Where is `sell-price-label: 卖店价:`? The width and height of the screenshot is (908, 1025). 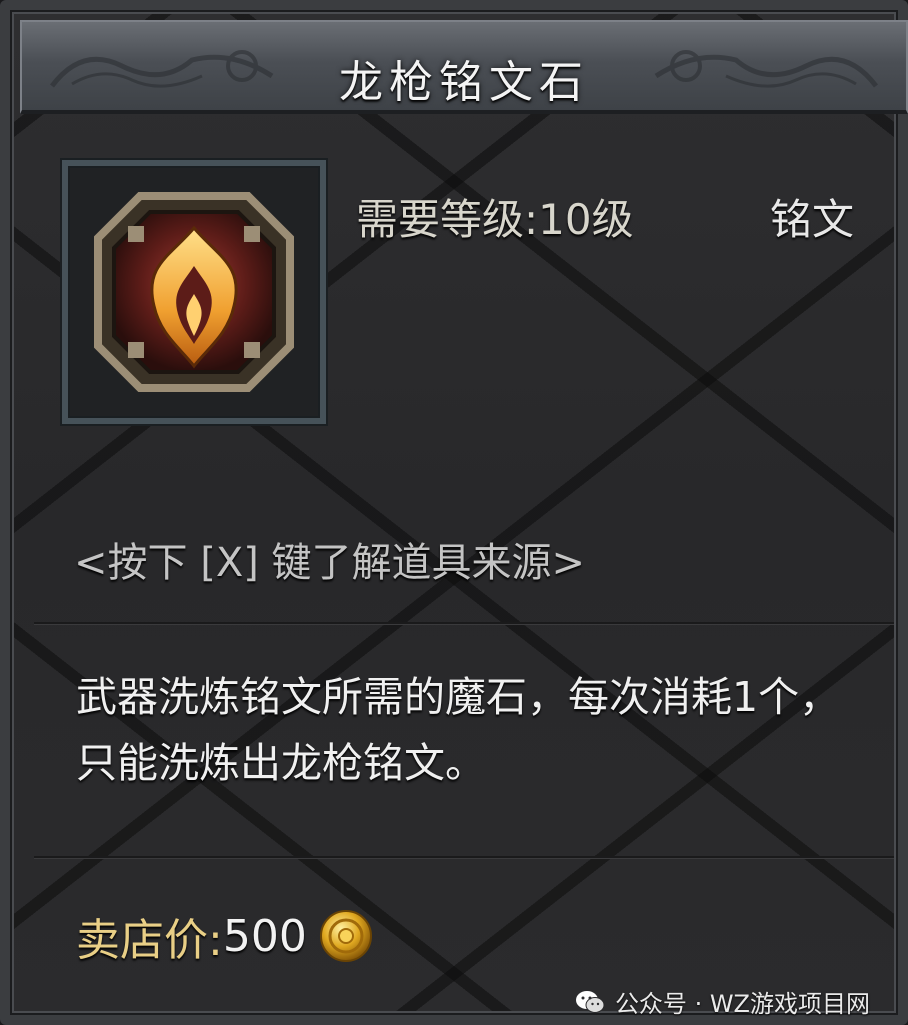
sell-price-label: 卖店价: is located at coordinates (149, 940).